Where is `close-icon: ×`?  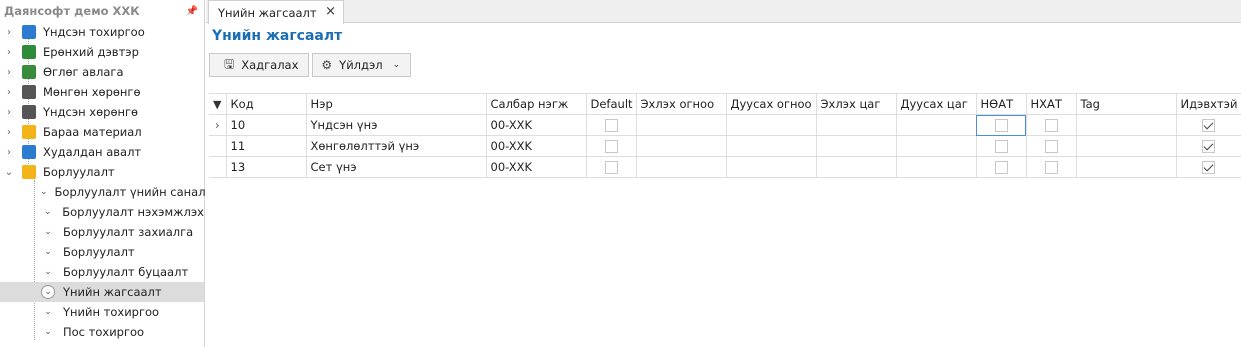 close-icon: × is located at coordinates (330, 11).